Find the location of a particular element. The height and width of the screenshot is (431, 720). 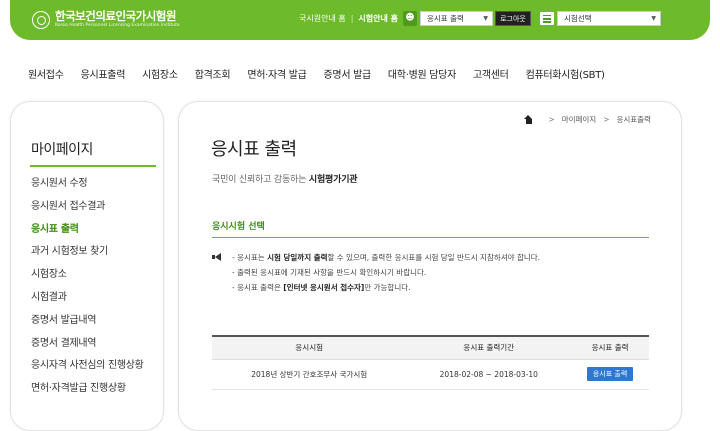

sidebar-divider is located at coordinates (93, 166).